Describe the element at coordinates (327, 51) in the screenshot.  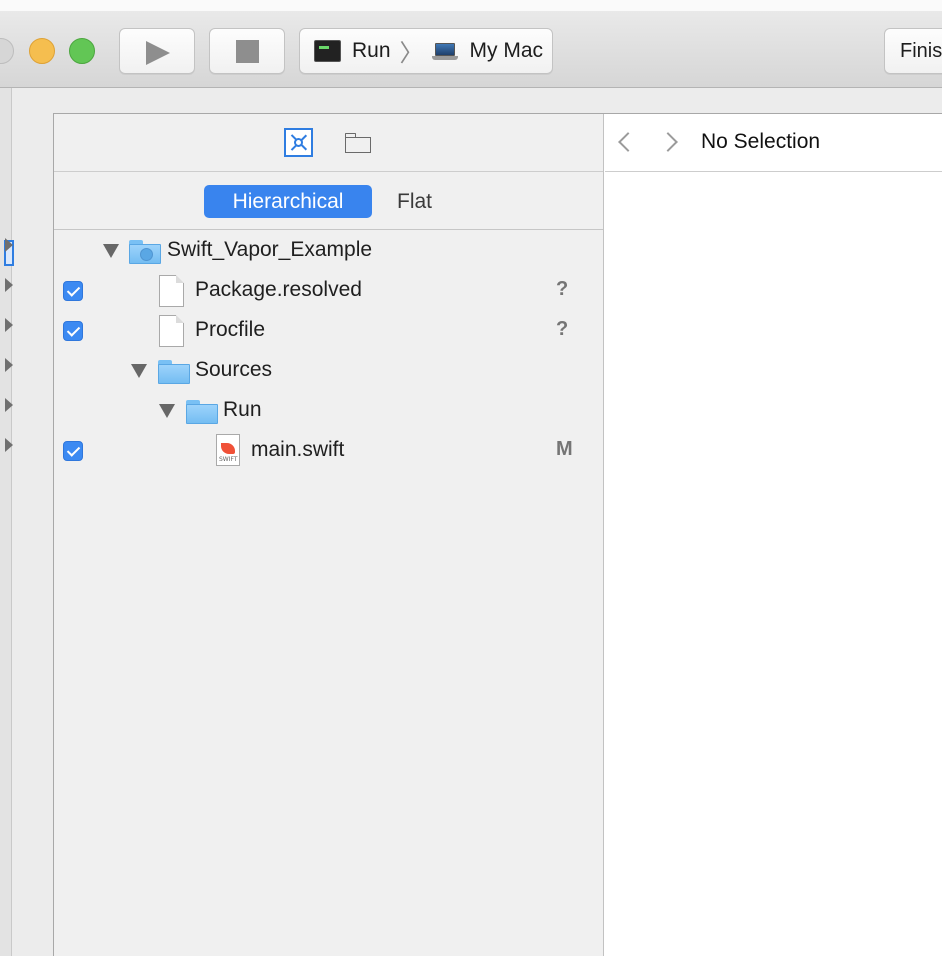
I see `terminal-app-icon` at that location.